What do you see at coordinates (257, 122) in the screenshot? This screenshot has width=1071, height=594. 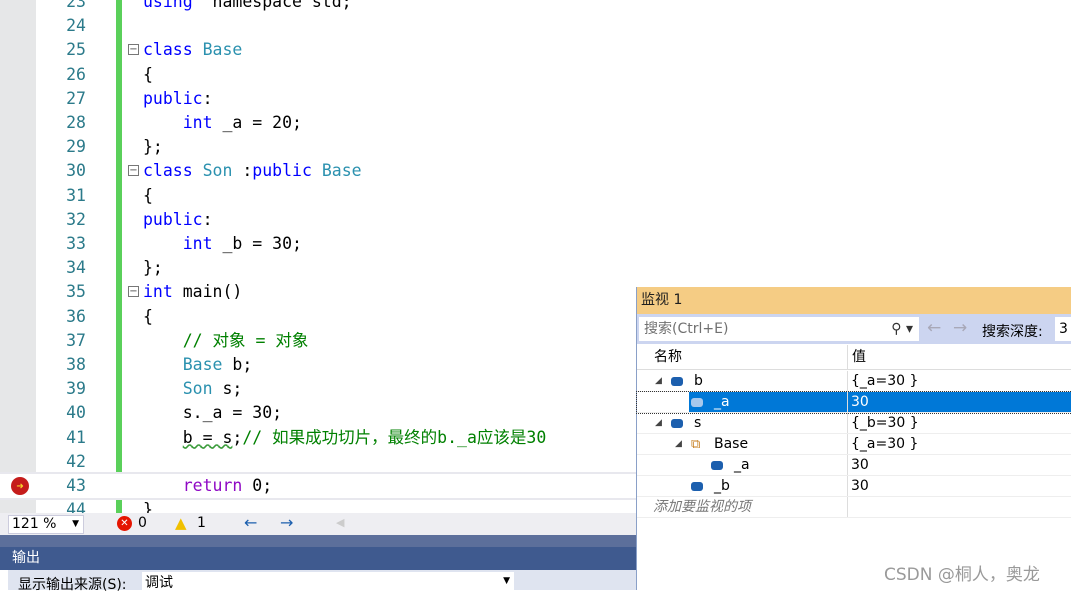 I see `code-token: _a = 20;` at bounding box center [257, 122].